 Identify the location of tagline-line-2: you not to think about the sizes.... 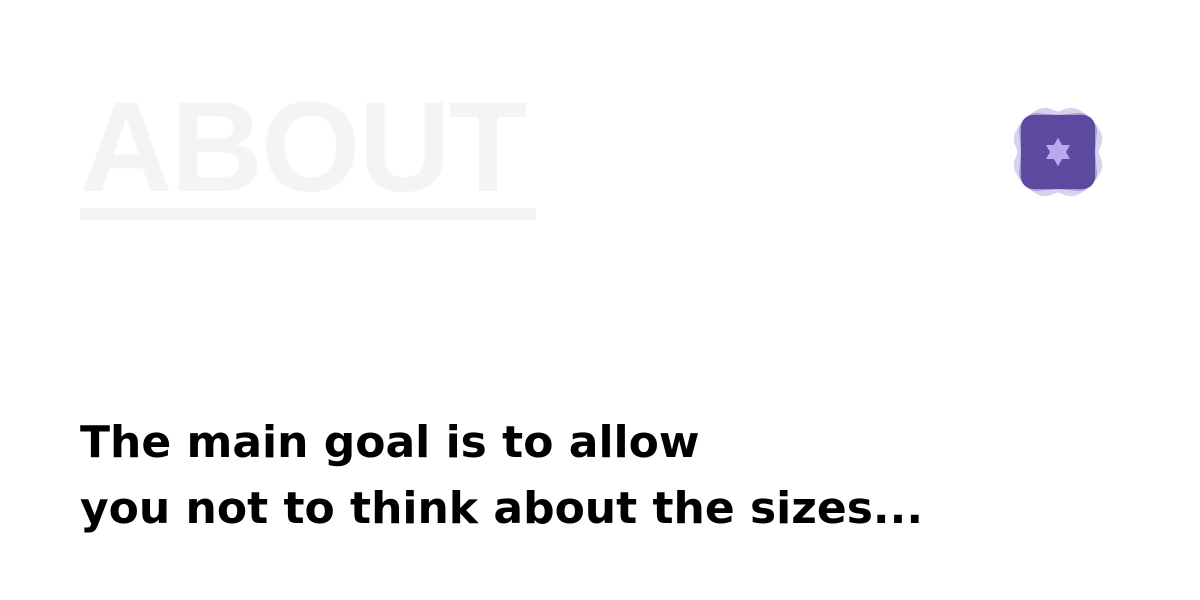
(502, 508).